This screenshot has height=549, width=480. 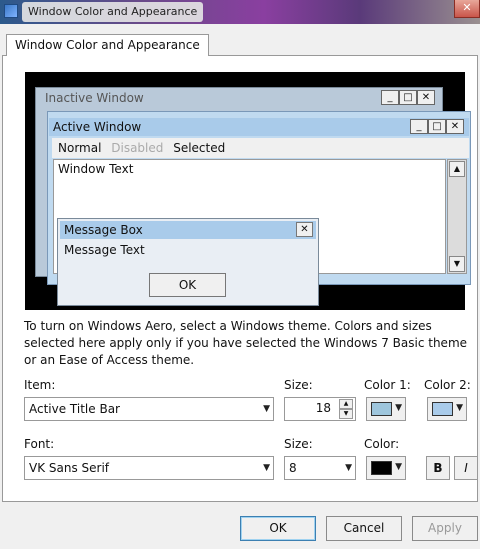 What do you see at coordinates (323, 408) in the screenshot?
I see `item-size-value: 18` at bounding box center [323, 408].